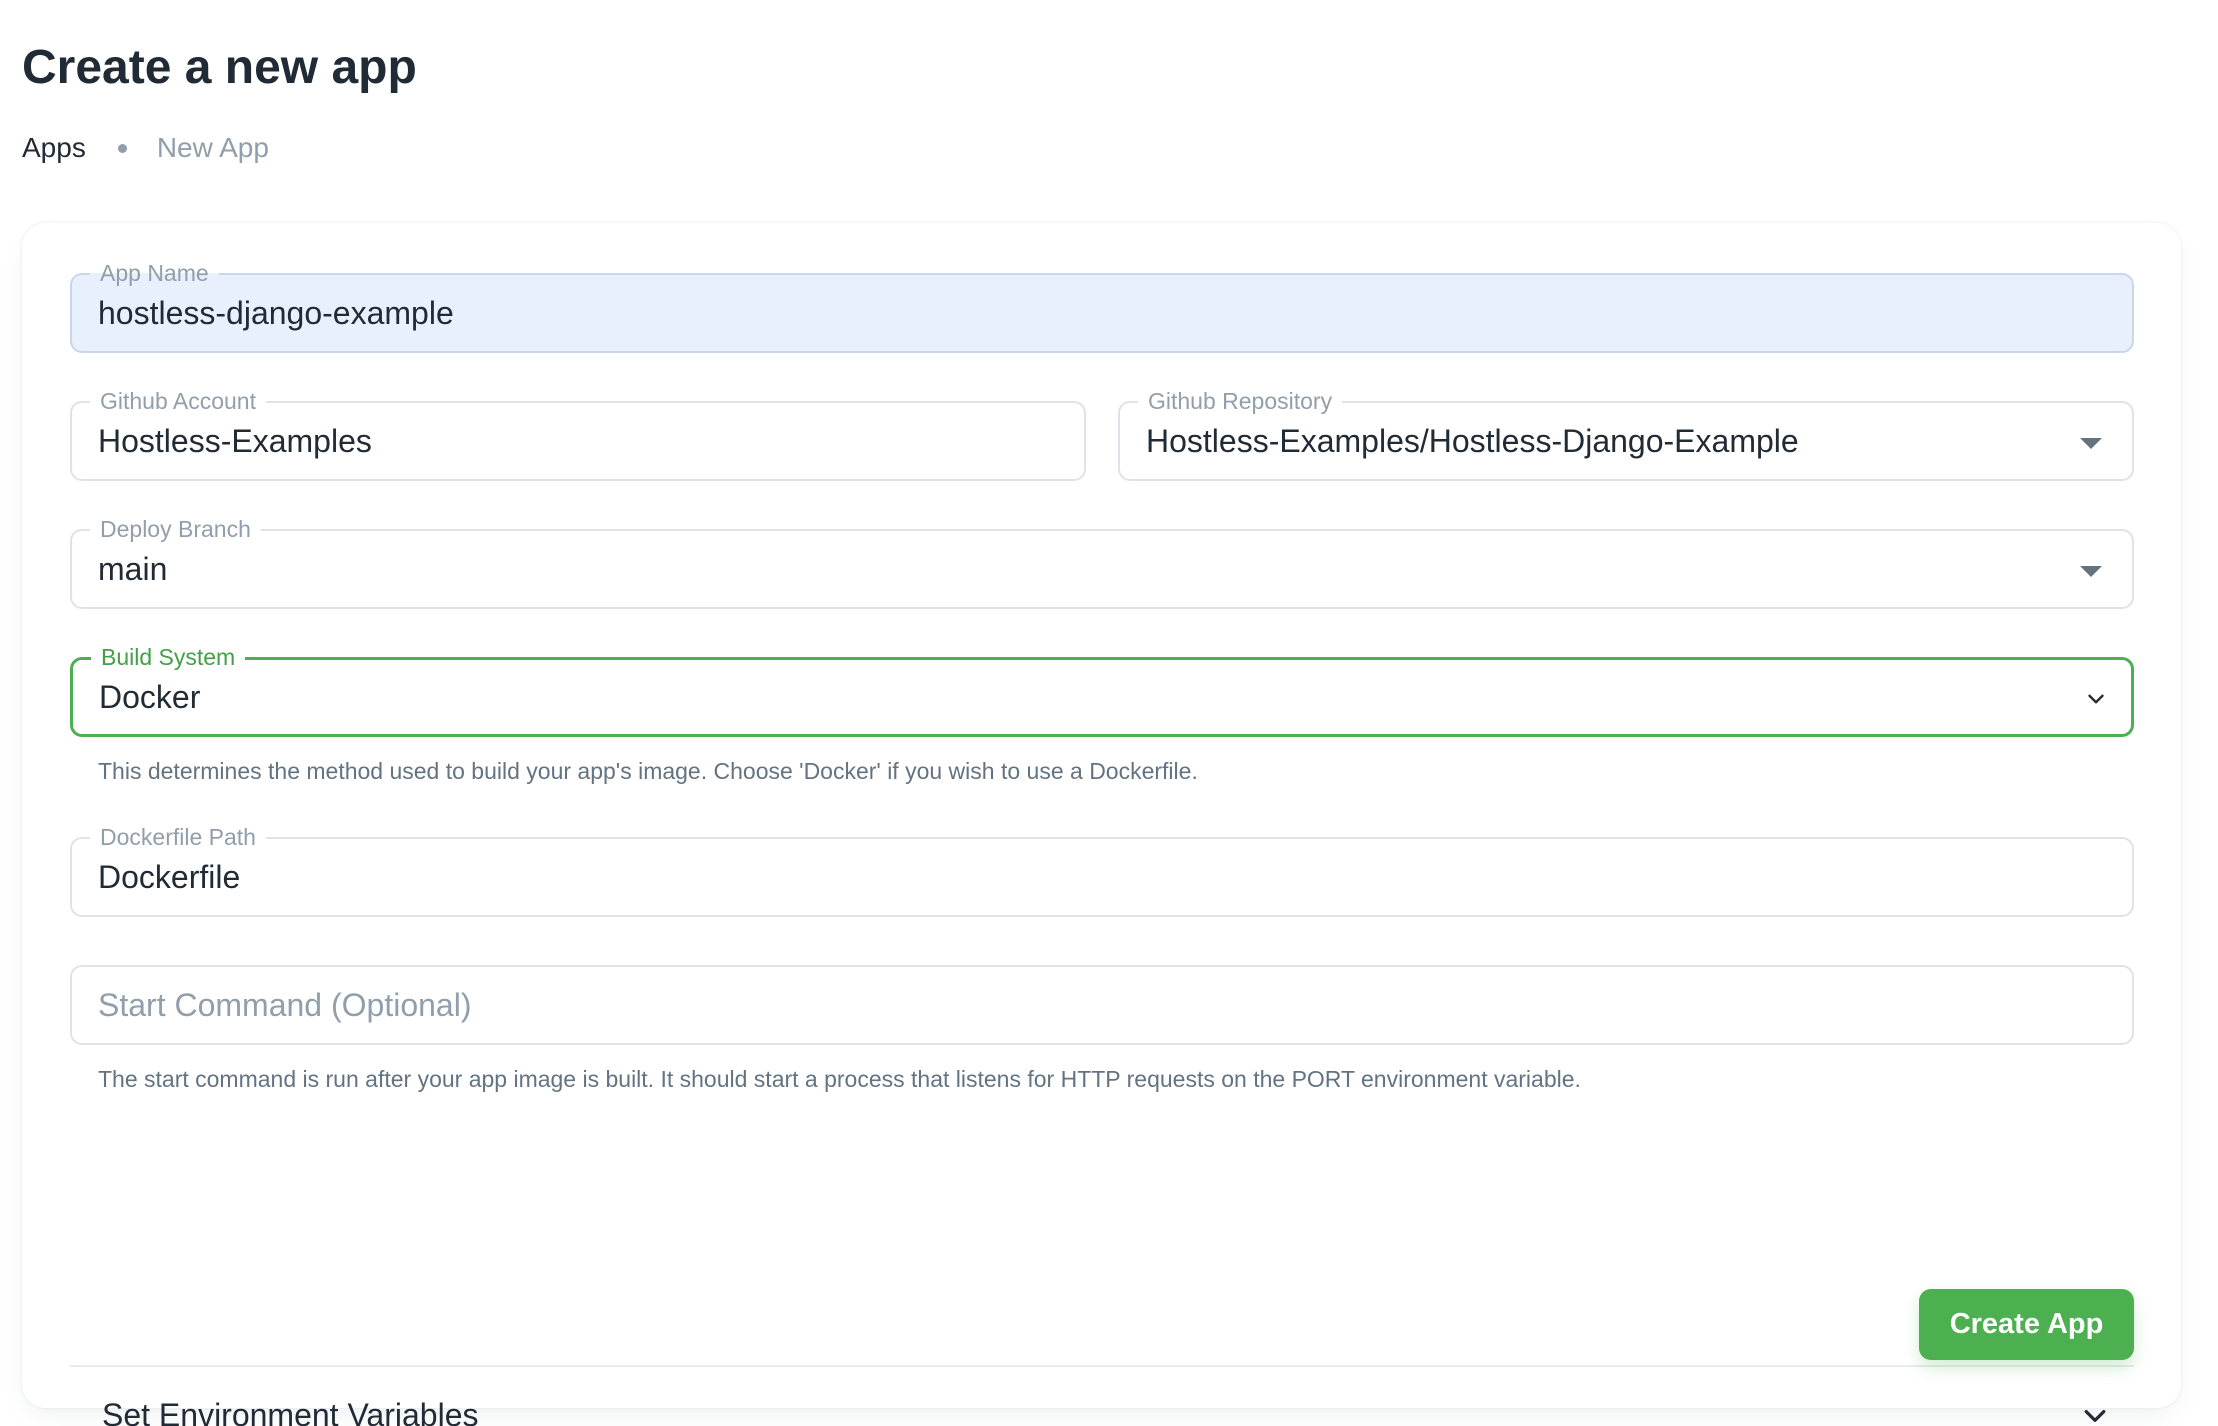 The height and width of the screenshot is (1426, 2218). What do you see at coordinates (1102, 562) in the screenshot?
I see `deploy-branch-select: Deploy Branch main` at bounding box center [1102, 562].